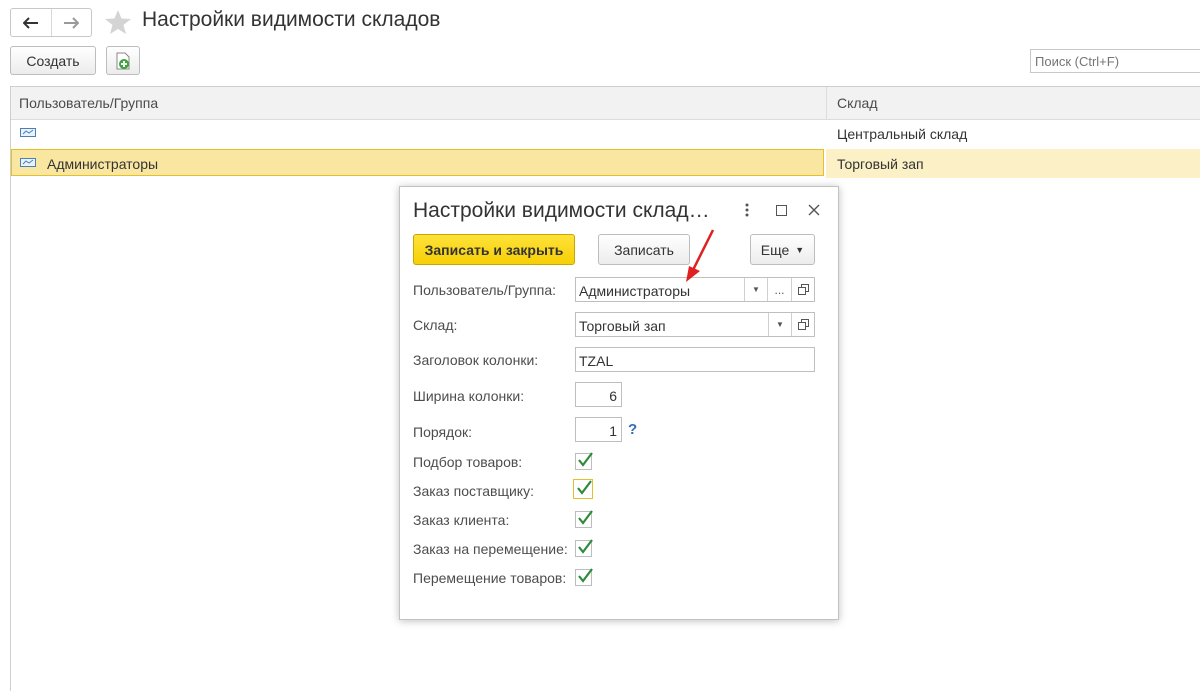 Image resolution: width=1200 pixels, height=691 pixels. I want to click on column-header-label: Заголовок колонки:, so click(476, 360).